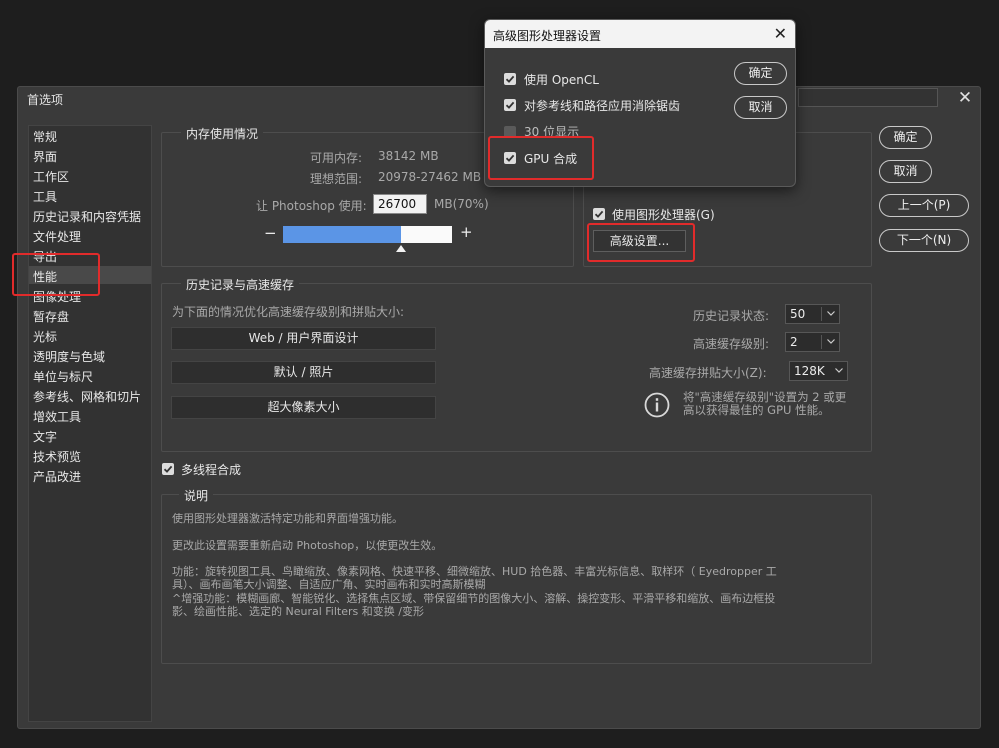 The width and height of the screenshot is (999, 748). I want to click on memory-input: 26700, so click(400, 204).